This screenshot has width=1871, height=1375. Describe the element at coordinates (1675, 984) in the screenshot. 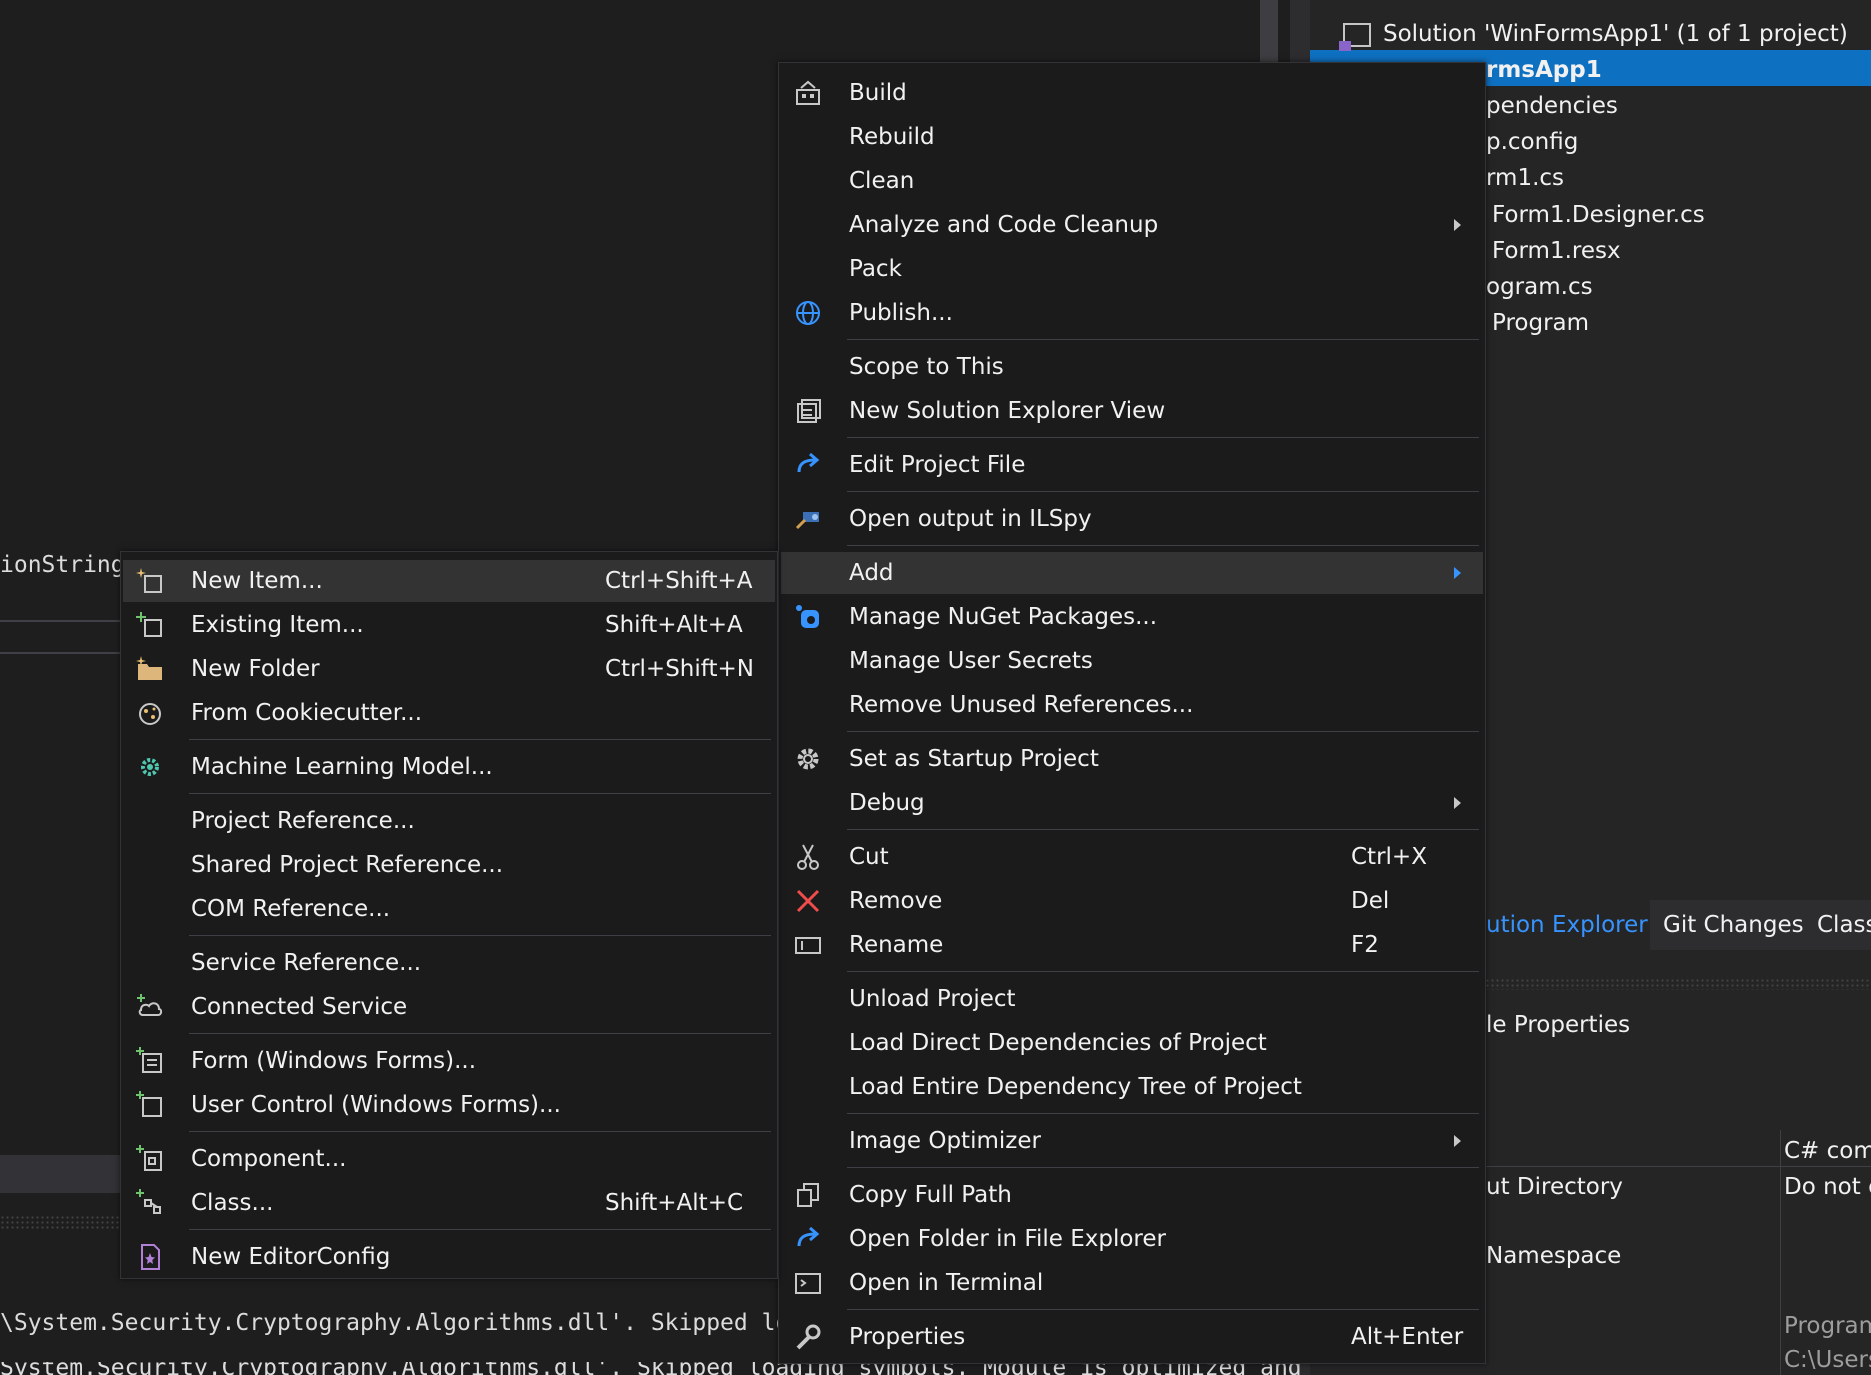

I see `properties-grip` at that location.